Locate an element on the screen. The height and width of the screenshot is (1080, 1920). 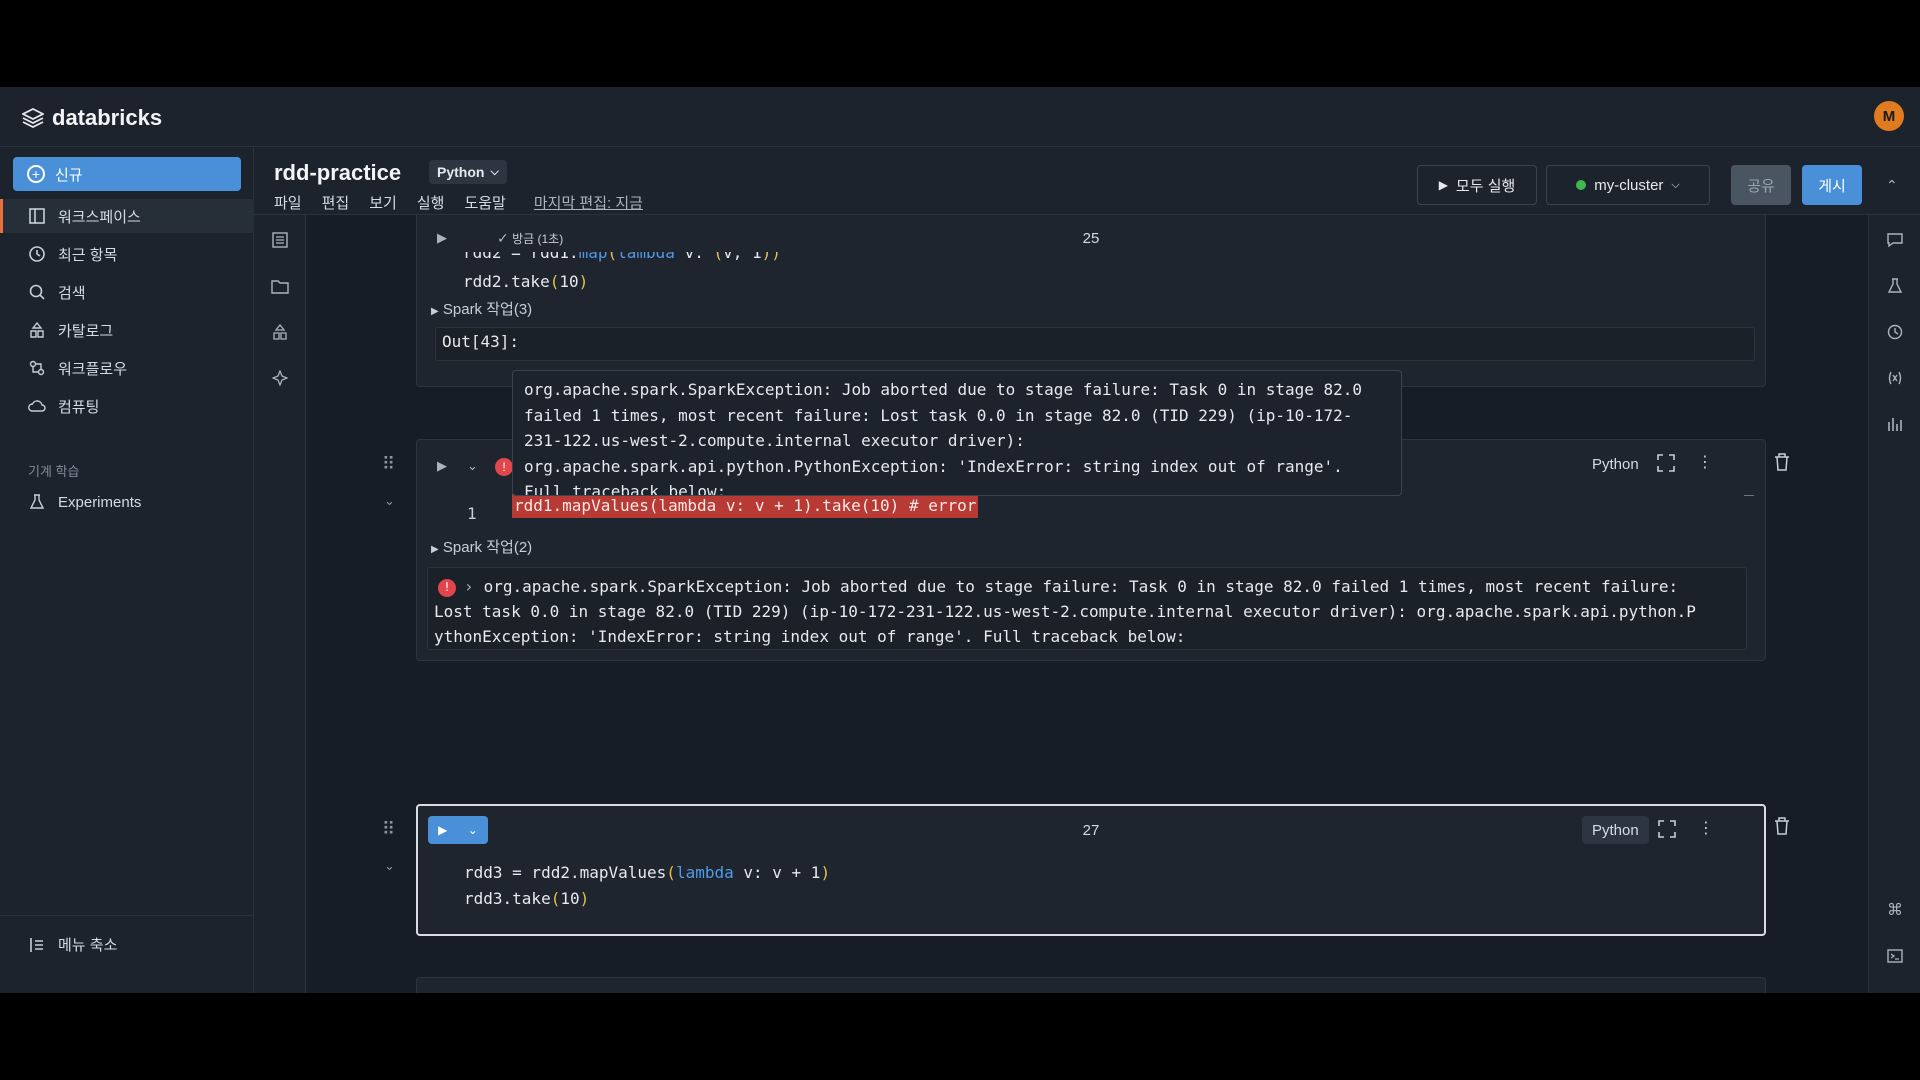
chevron-down-icon: ⌵ is located at coordinates (494, 171).